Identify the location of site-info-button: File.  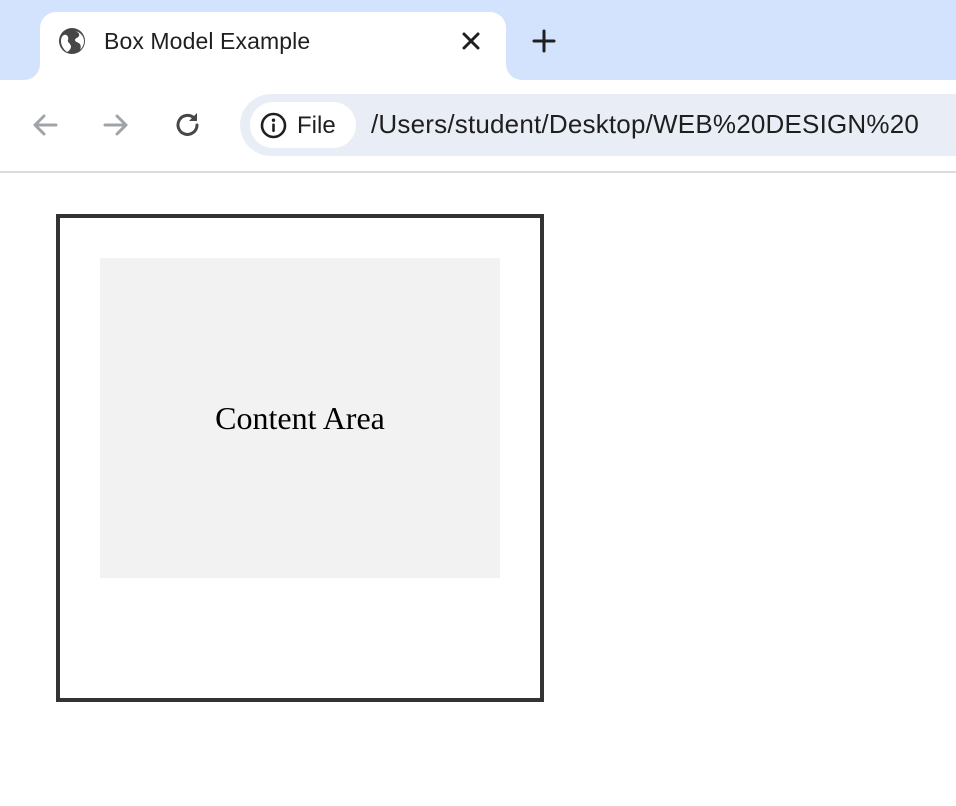
(303, 125).